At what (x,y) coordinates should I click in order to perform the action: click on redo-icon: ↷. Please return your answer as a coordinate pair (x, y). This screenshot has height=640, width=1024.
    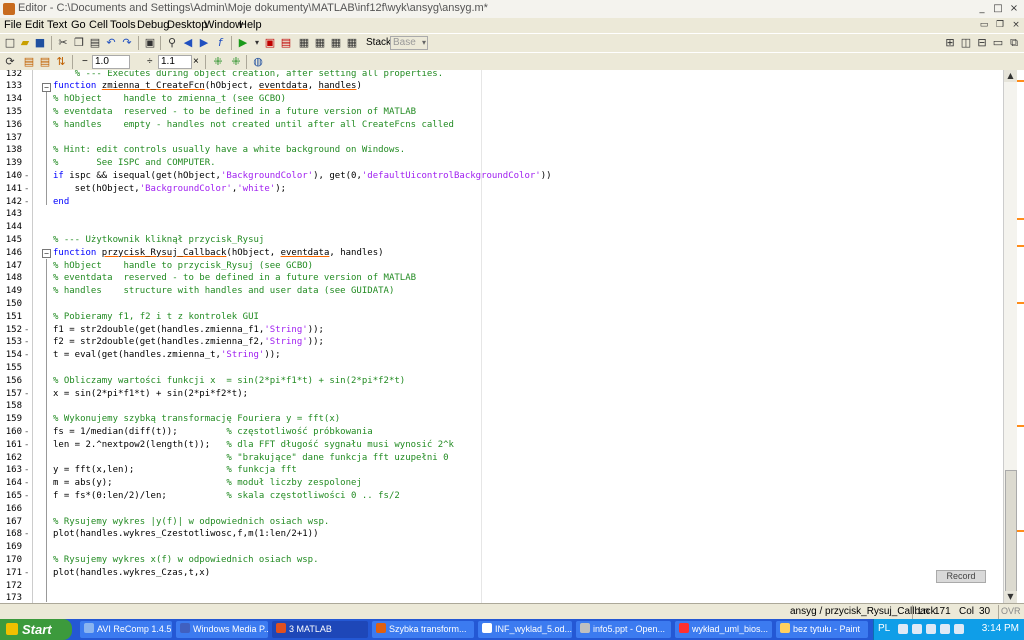
    Looking at the image, I should click on (127, 42).